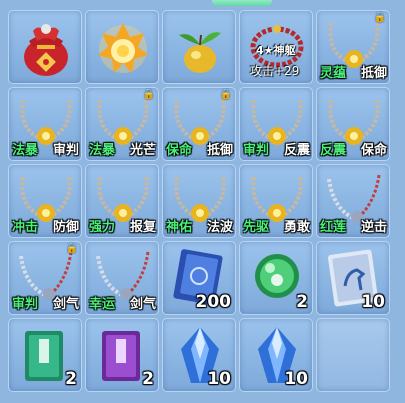  What do you see at coordinates (353, 227) in the screenshot?
I see `item-tags: 红莲 逆击` at bounding box center [353, 227].